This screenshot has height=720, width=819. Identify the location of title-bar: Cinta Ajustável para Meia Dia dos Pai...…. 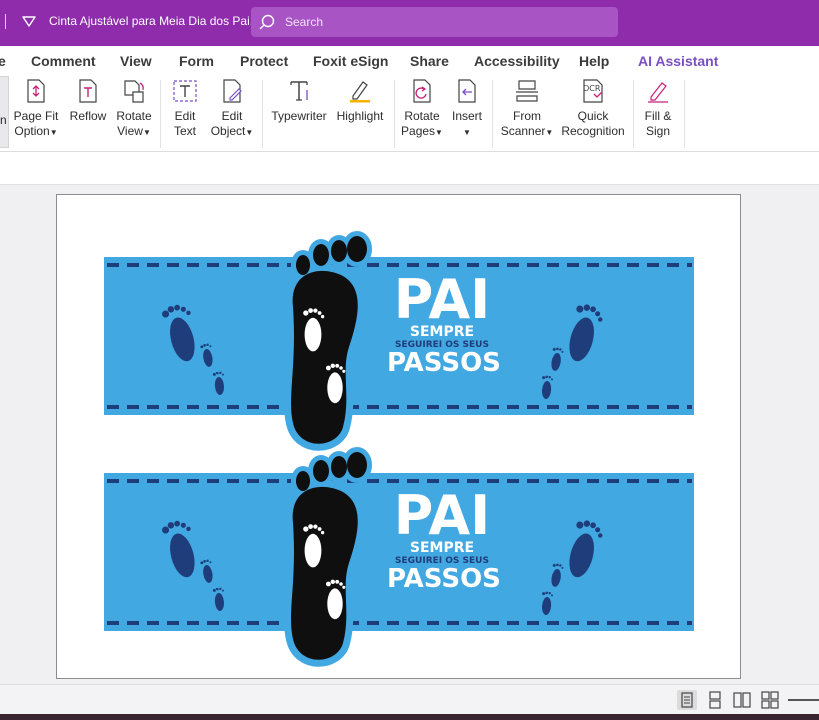
(409, 23).